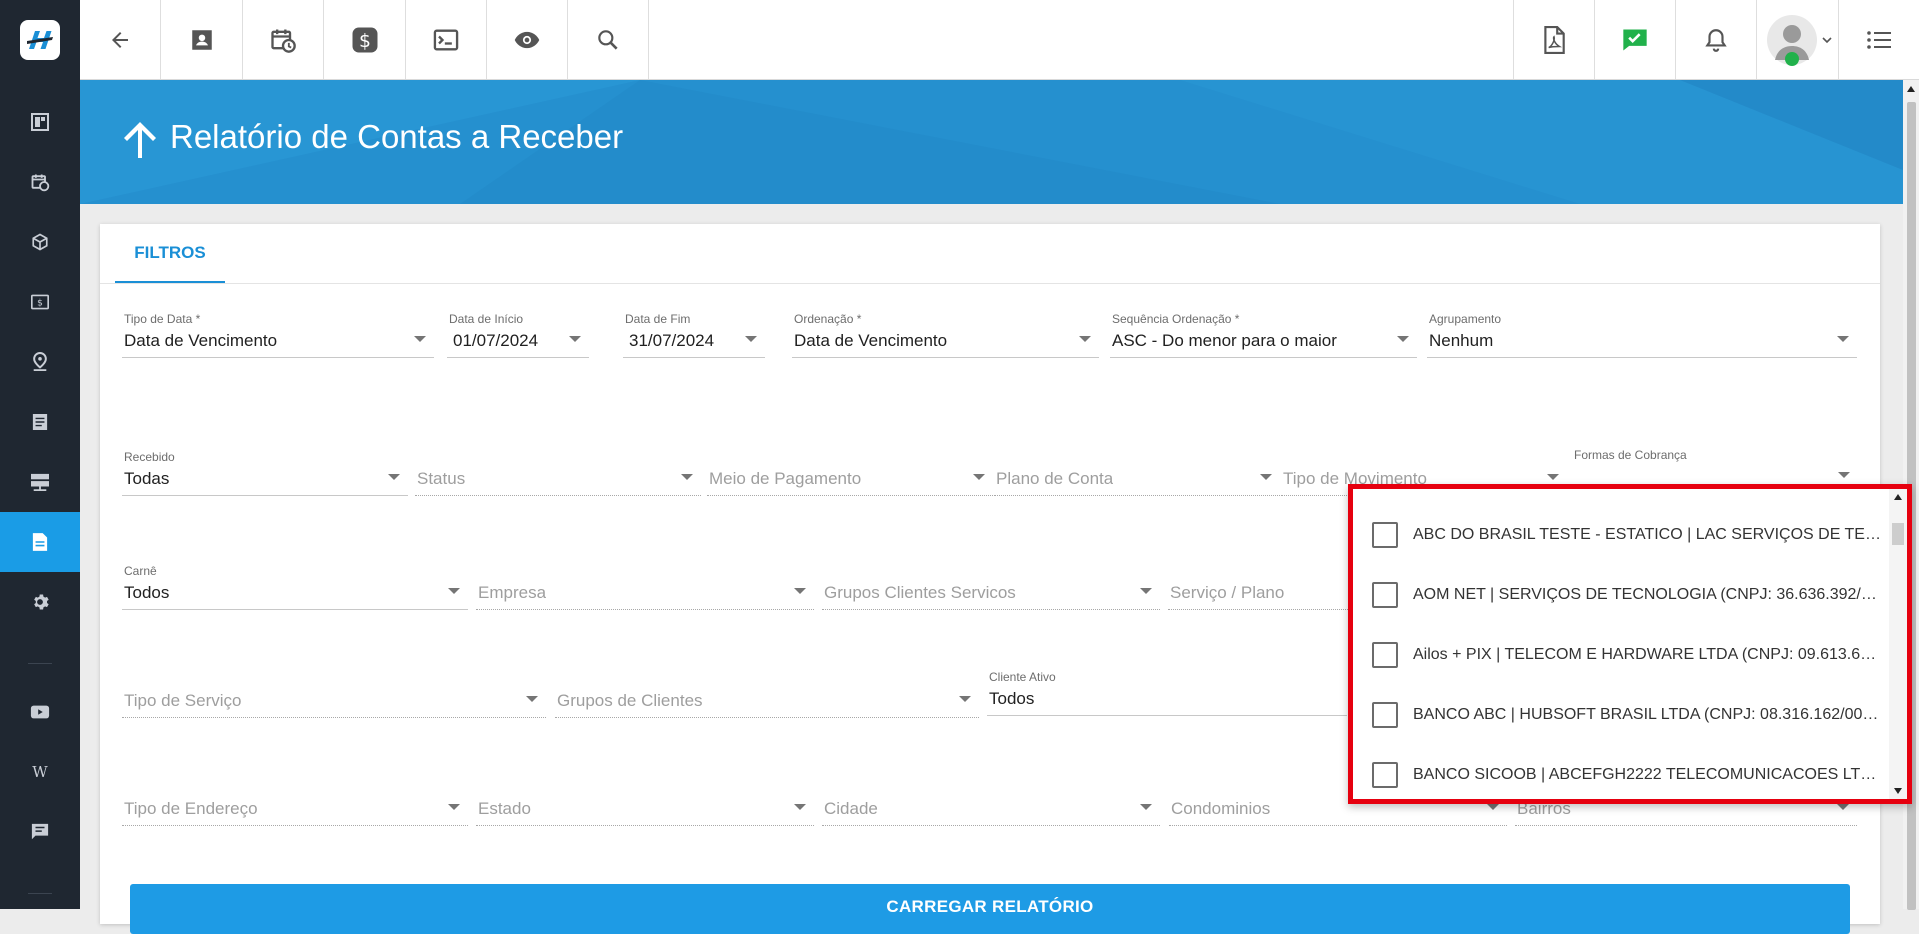  I want to click on meio-pagamento-select: Meio de Pagamento, so click(850, 473).